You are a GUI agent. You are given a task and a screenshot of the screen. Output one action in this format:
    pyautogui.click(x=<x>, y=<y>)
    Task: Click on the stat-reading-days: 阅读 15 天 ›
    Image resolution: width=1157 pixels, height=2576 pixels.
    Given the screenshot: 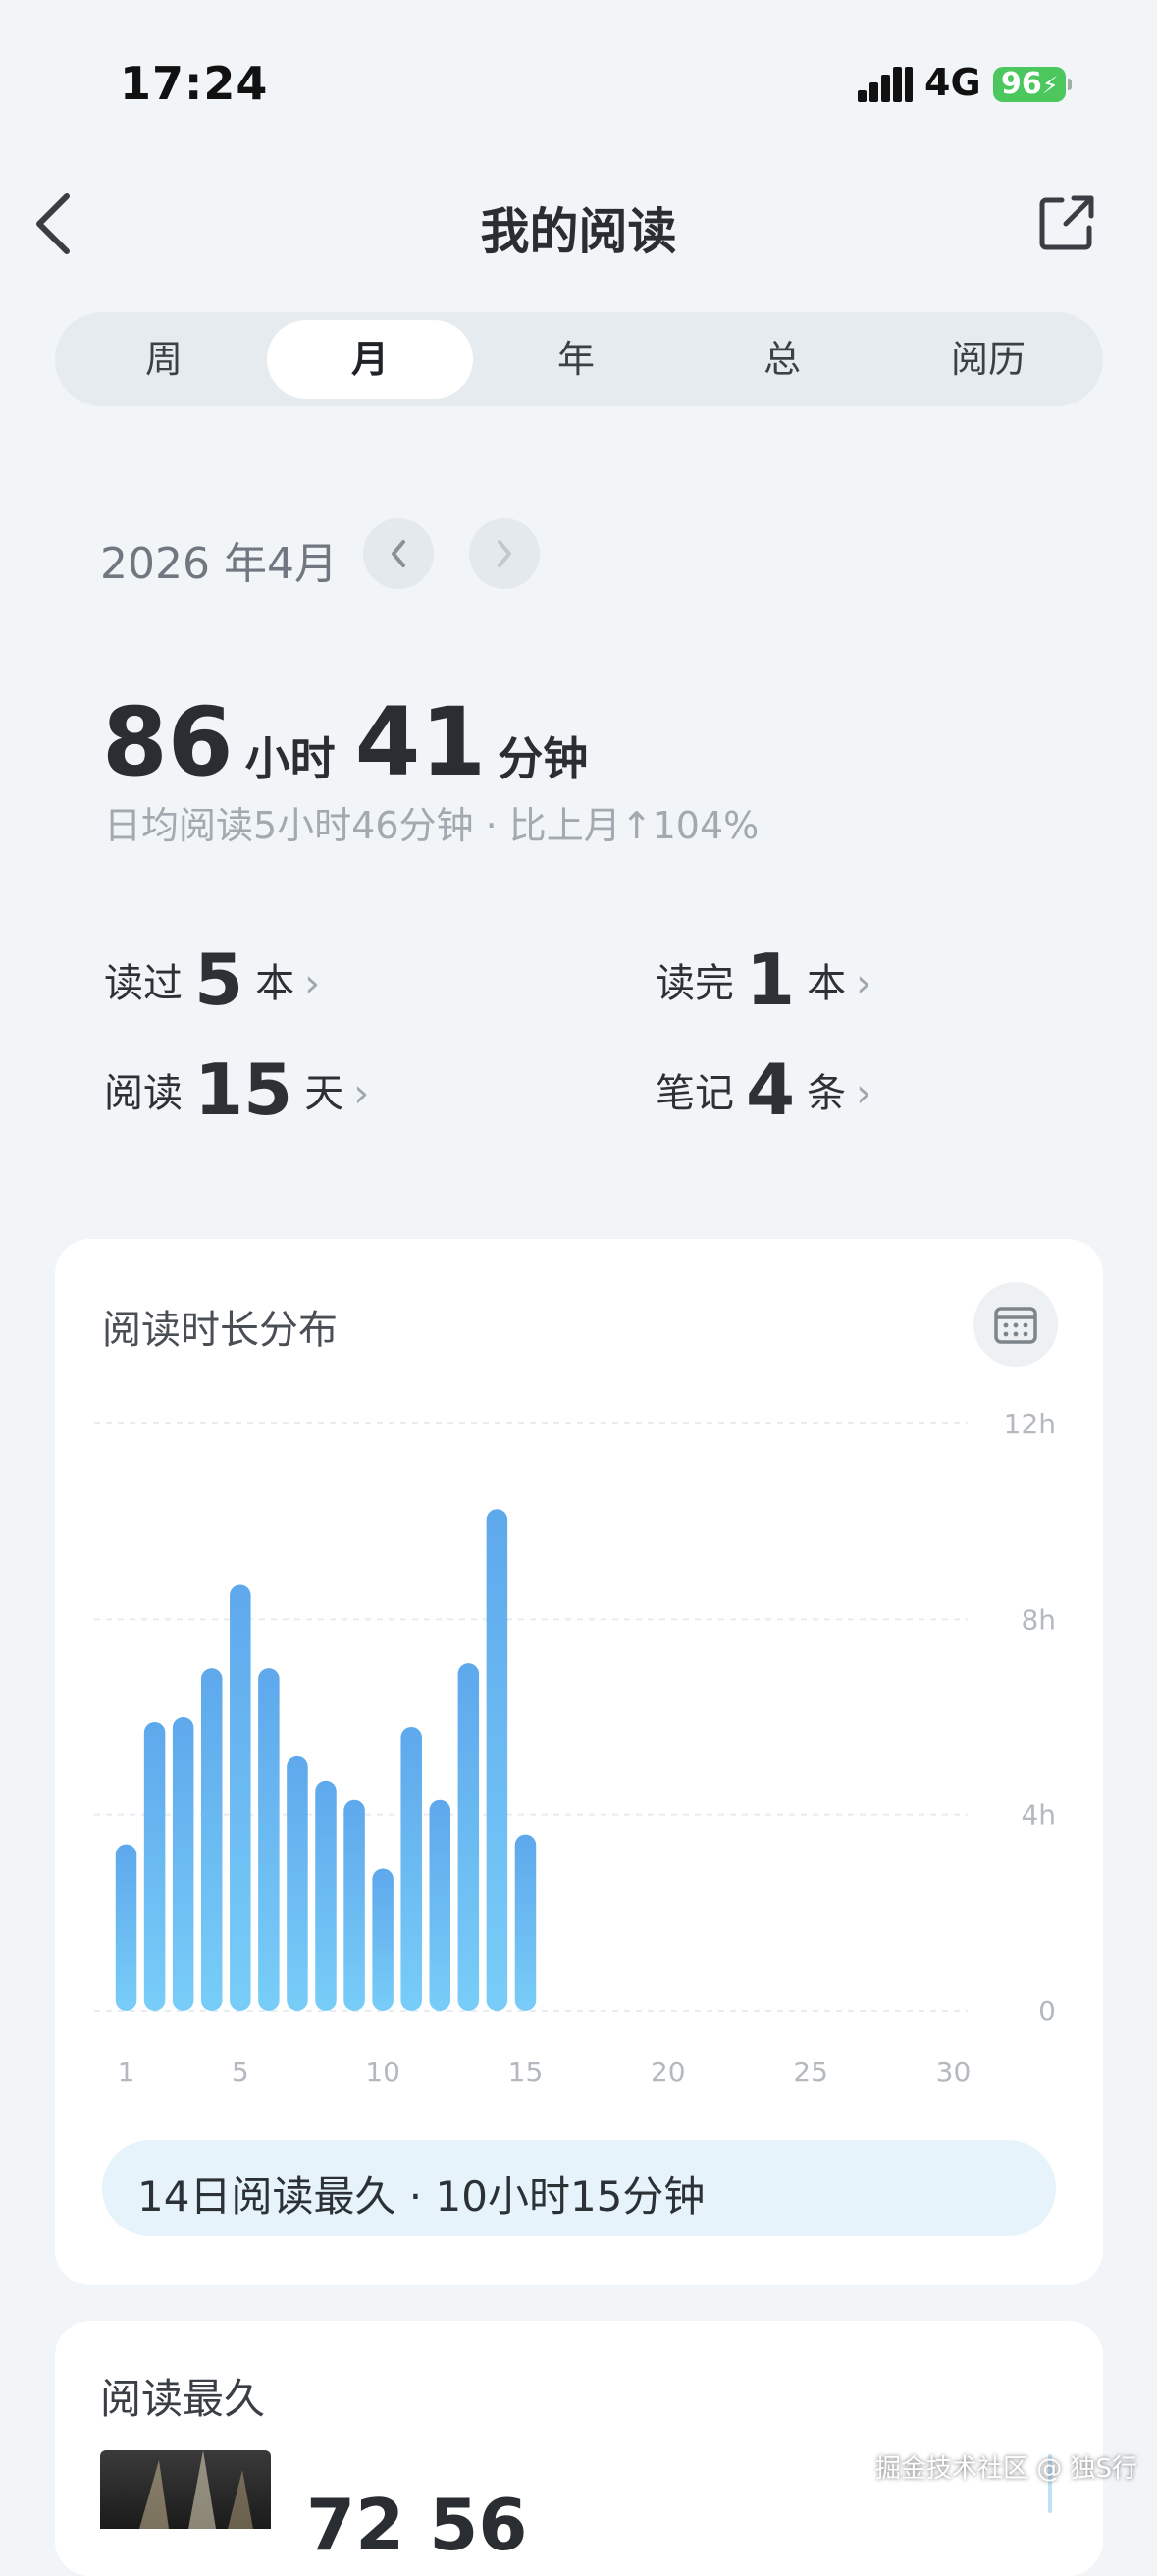 What is the action you would take?
    pyautogui.click(x=236, y=1089)
    